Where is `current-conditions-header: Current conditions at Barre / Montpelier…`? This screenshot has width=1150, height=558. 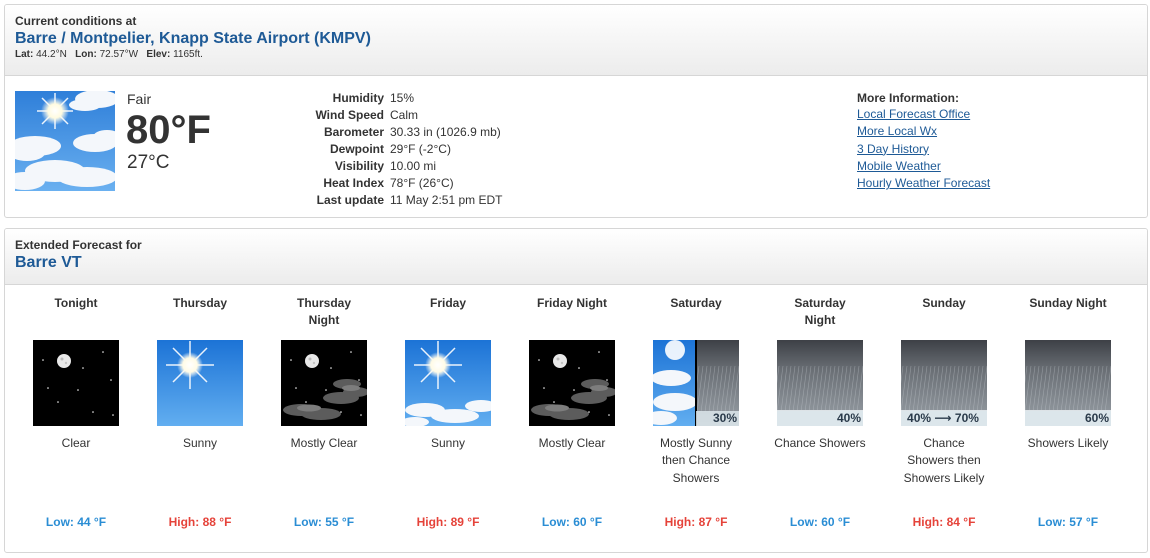 current-conditions-header: Current conditions at Barre / Montpelier… is located at coordinates (576, 40).